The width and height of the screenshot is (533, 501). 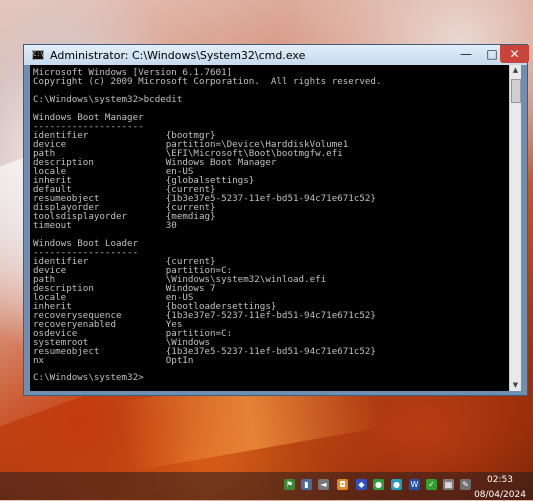 What do you see at coordinates (431, 484) in the screenshot?
I see `app-check-icon: ✓` at bounding box center [431, 484].